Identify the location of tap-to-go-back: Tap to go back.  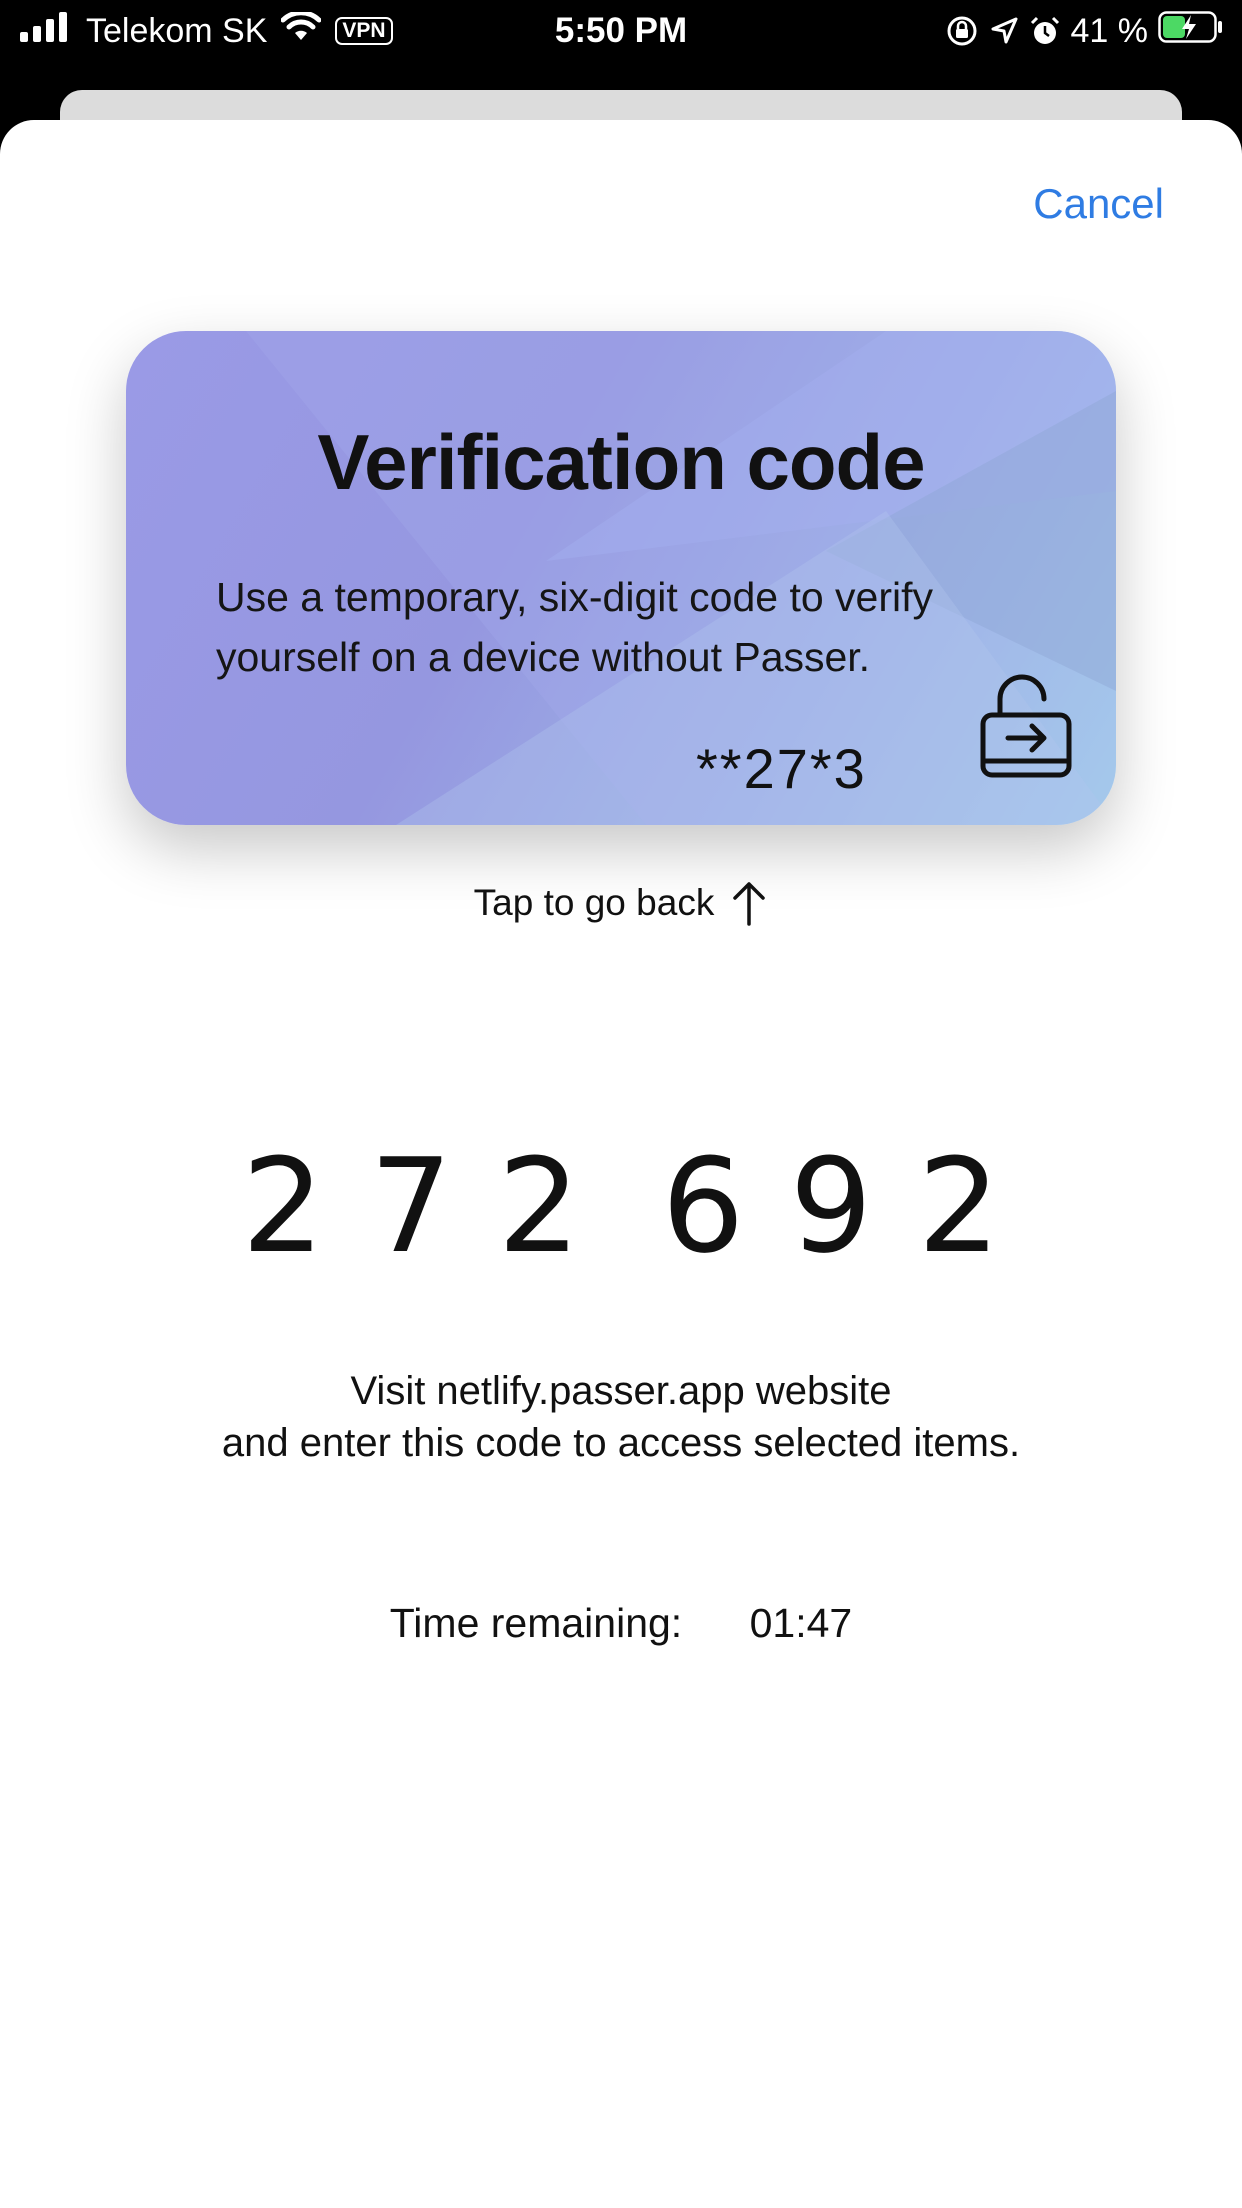
(621, 903).